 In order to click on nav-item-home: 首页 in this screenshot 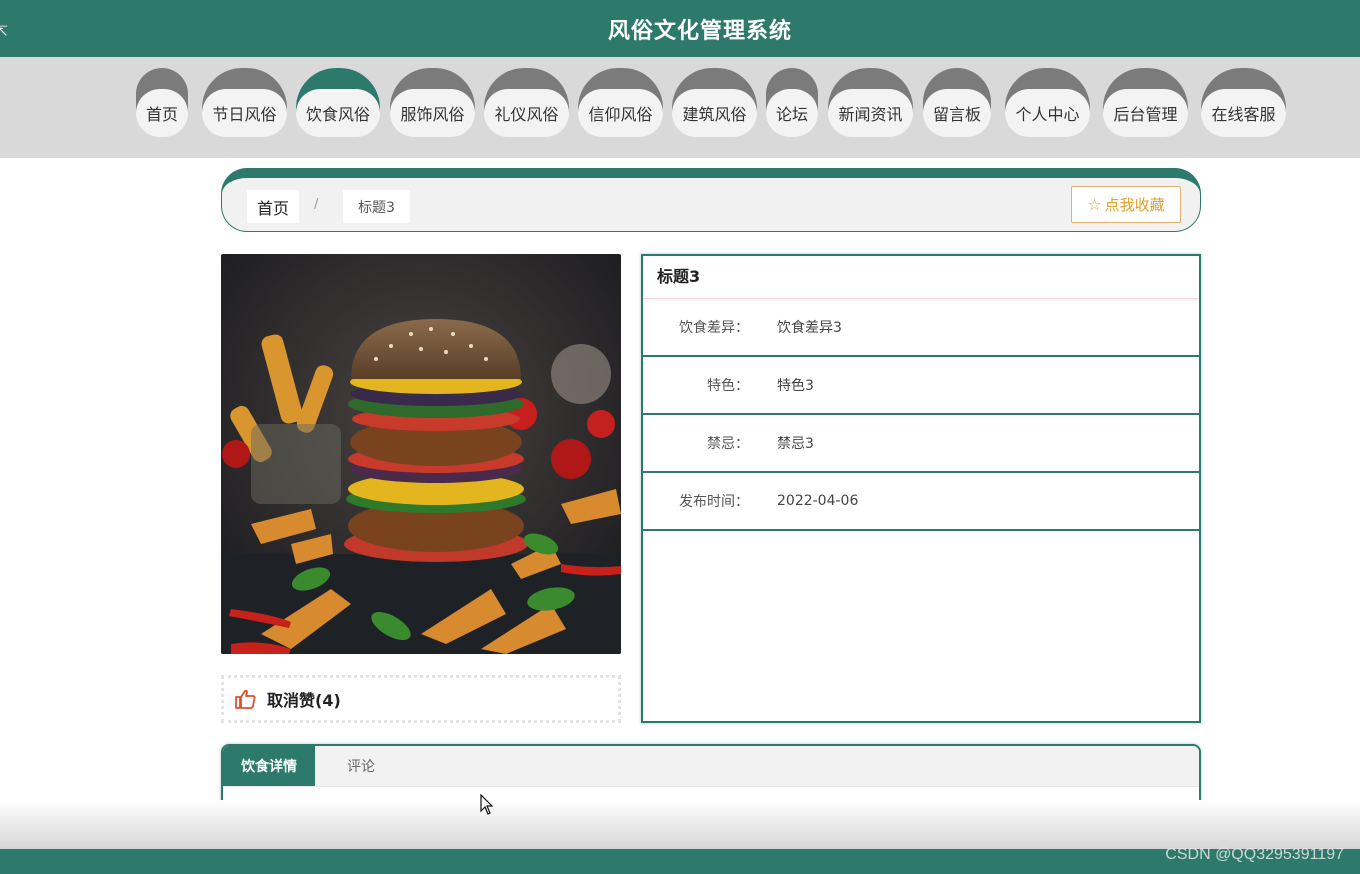, I will do `click(162, 102)`.